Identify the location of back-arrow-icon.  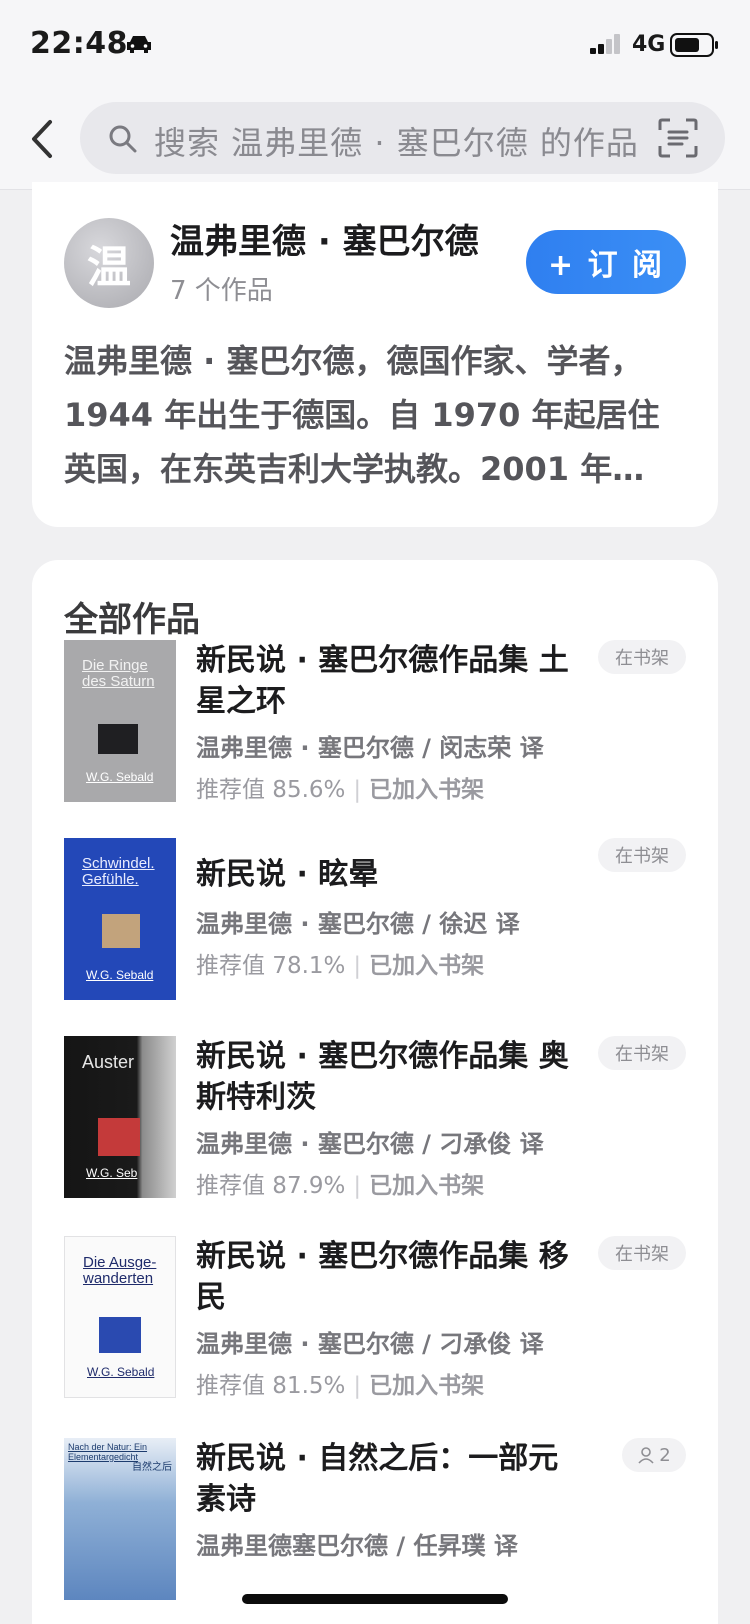
(42, 139).